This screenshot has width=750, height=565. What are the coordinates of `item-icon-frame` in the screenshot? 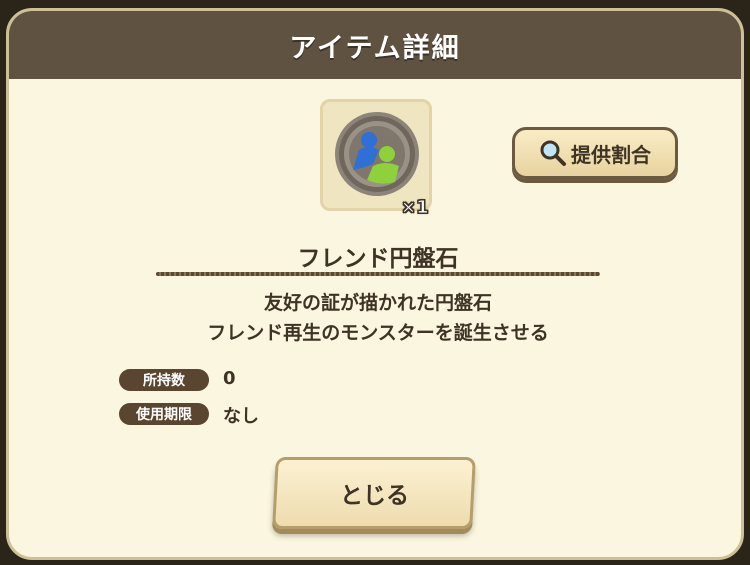 It's located at (376, 155).